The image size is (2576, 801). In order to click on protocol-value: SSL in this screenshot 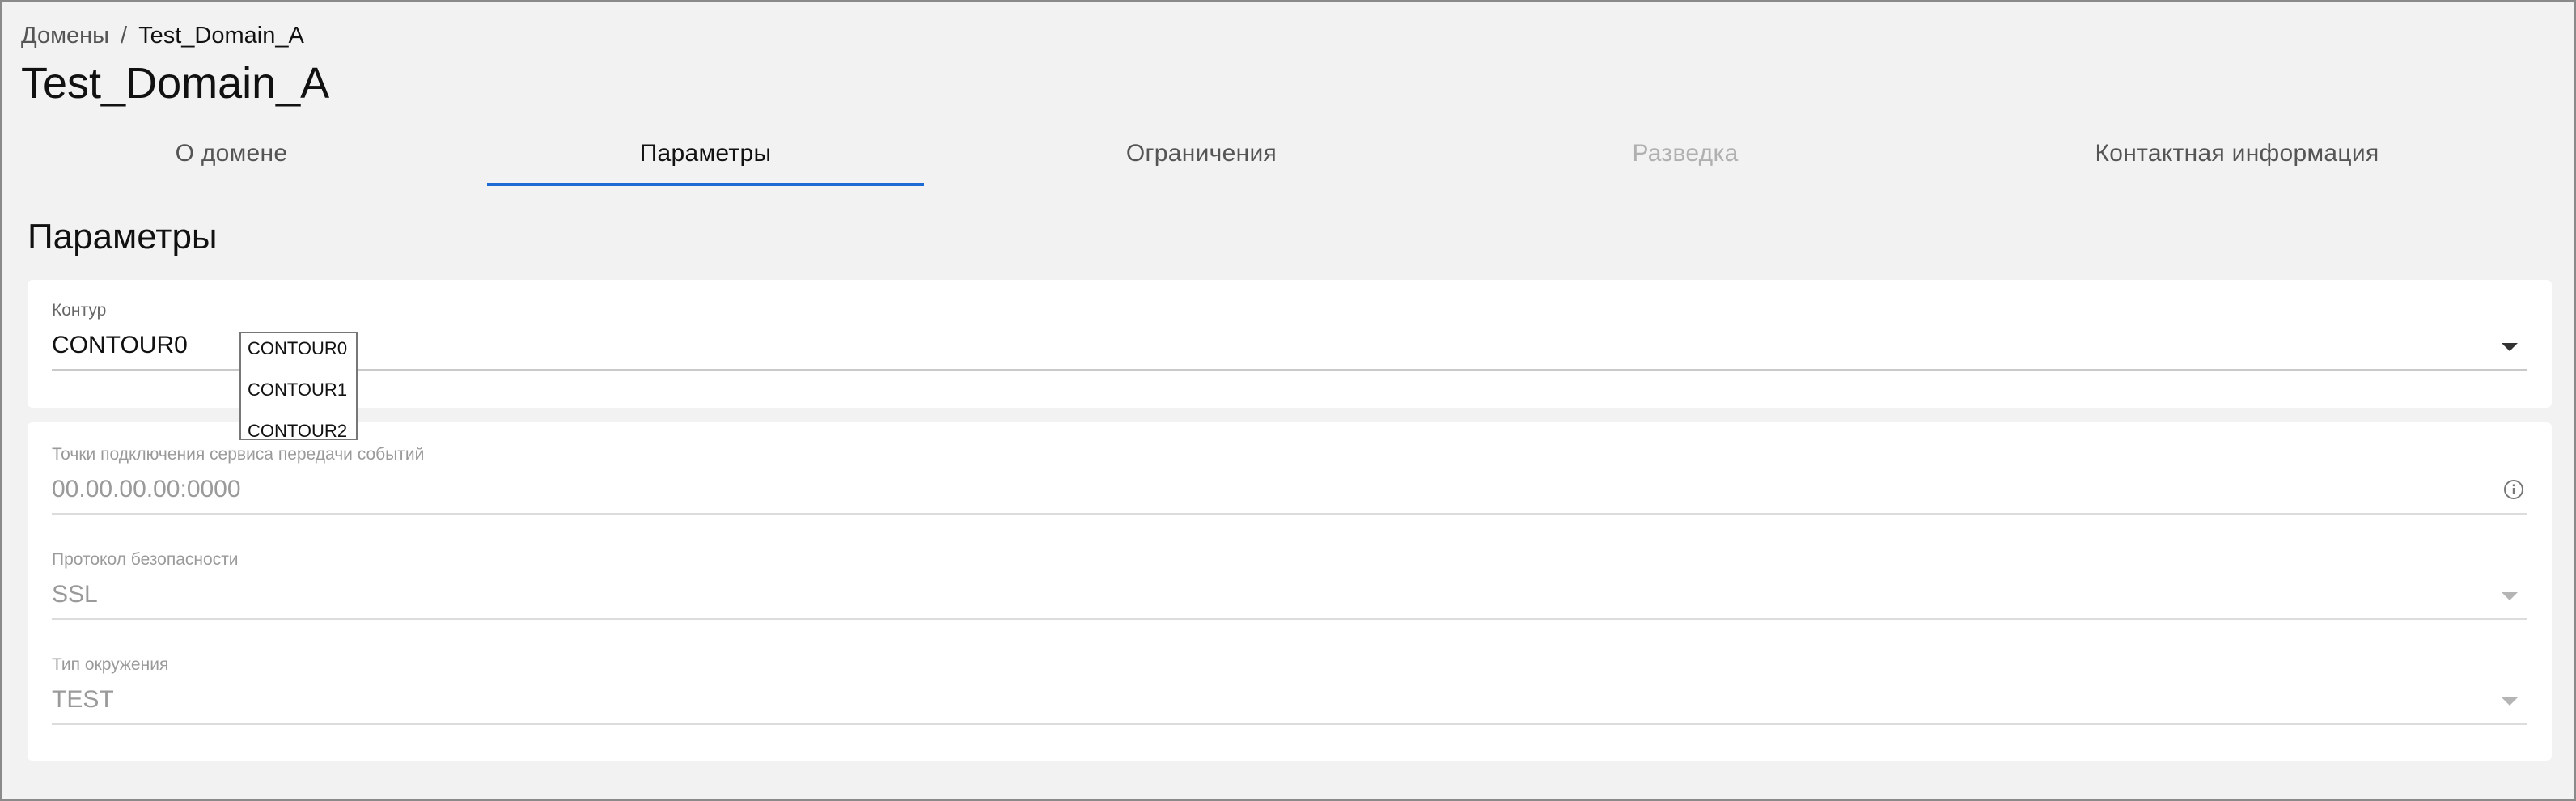, I will do `click(75, 594)`.